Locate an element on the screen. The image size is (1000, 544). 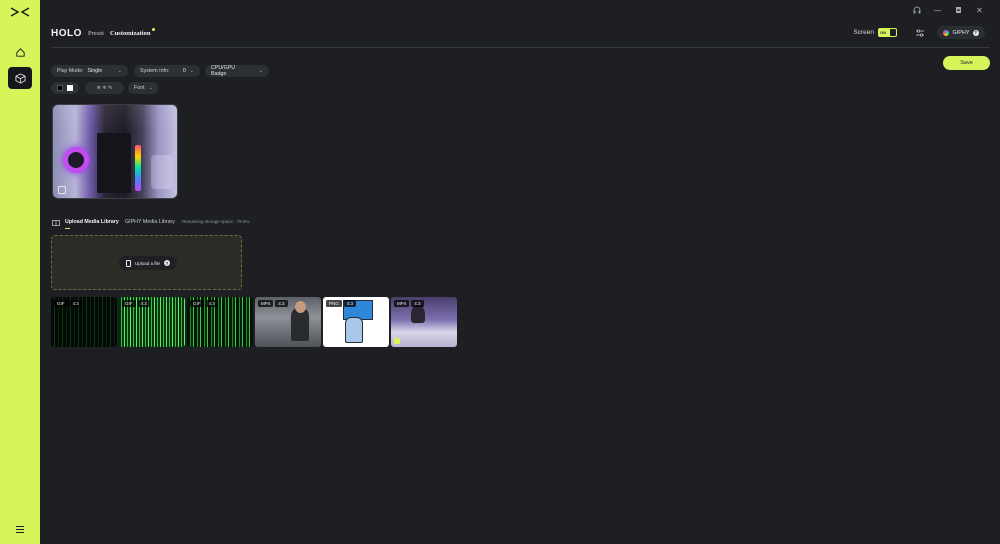
window-controls: — ◘ ✕ is located at coordinates (948, 10).